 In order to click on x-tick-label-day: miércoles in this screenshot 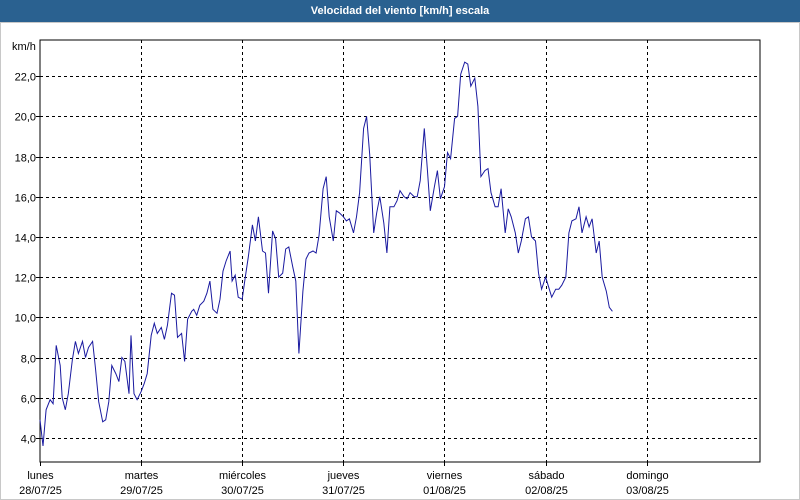, I will do `click(243, 476)`.